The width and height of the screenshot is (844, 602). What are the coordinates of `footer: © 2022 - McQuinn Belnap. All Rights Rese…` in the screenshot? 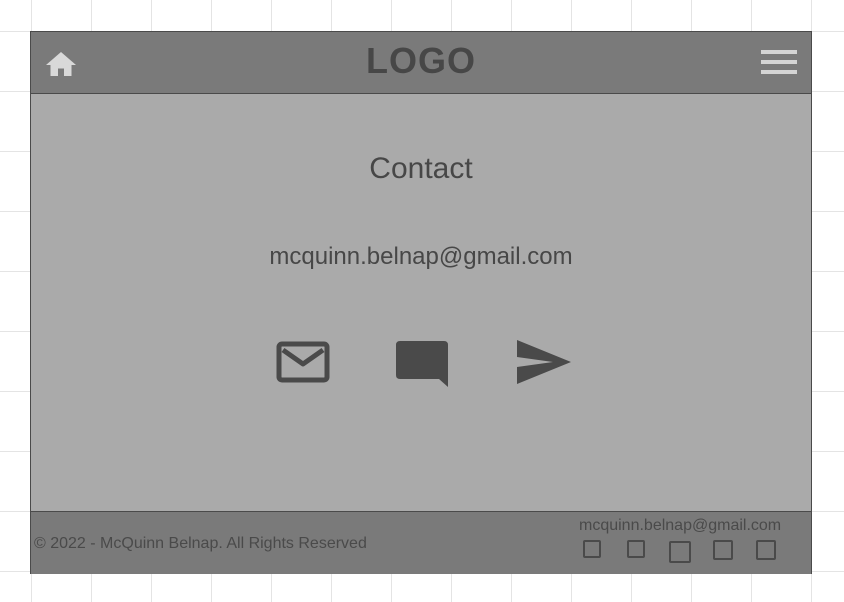 It's located at (421, 542).